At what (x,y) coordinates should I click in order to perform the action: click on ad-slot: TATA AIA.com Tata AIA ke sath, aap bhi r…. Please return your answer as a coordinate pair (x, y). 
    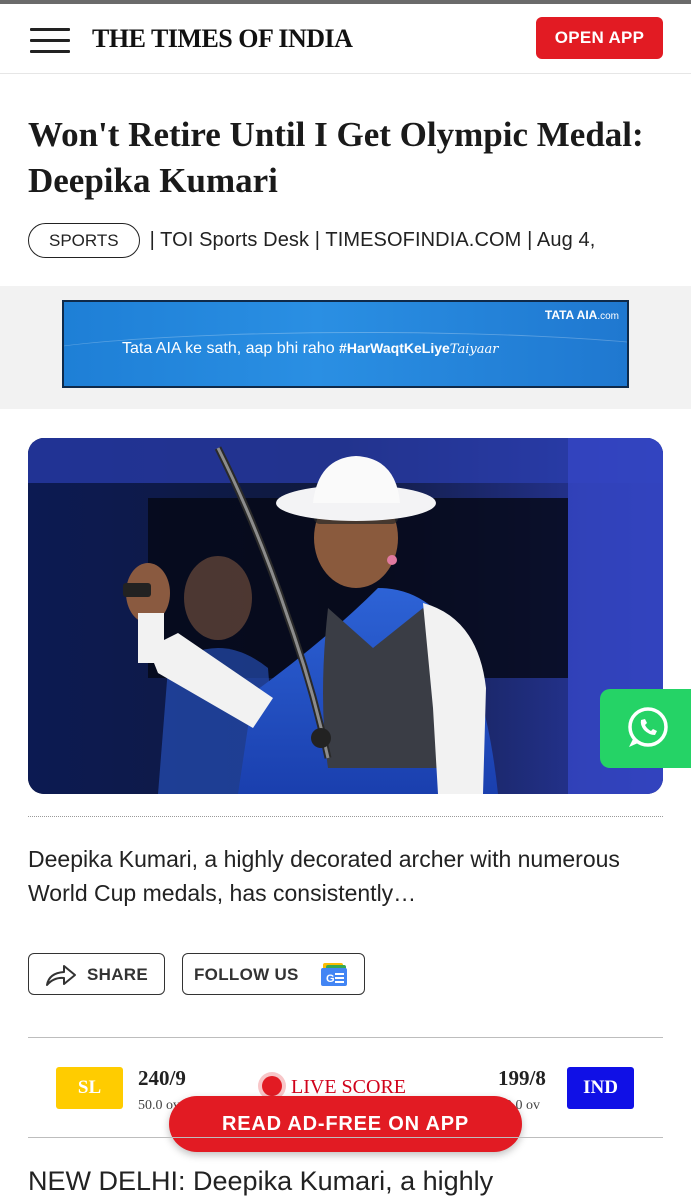
    Looking at the image, I should click on (345, 347).